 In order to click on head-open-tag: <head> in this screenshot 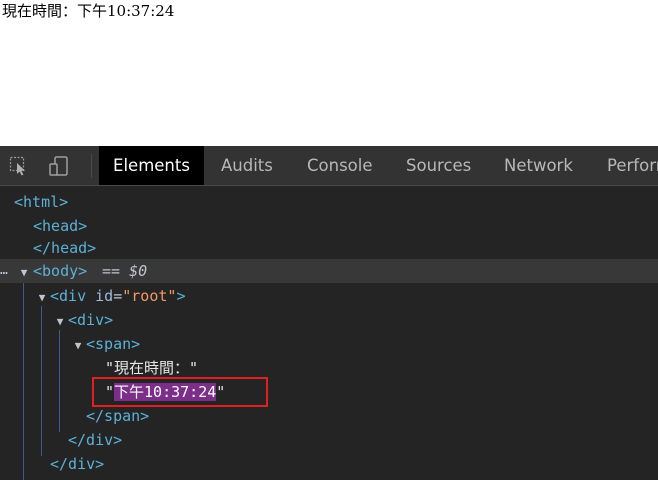, I will do `click(60, 226)`.